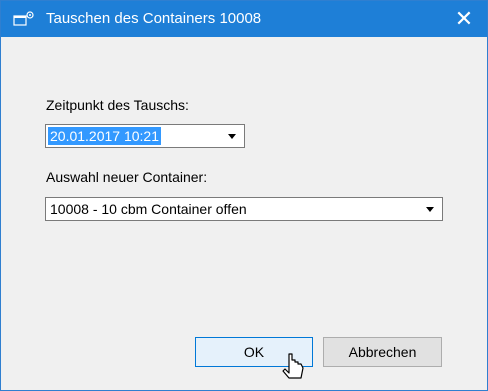 Image resolution: width=488 pixels, height=391 pixels. What do you see at coordinates (293, 366) in the screenshot?
I see `mouse-pointer-icon` at bounding box center [293, 366].